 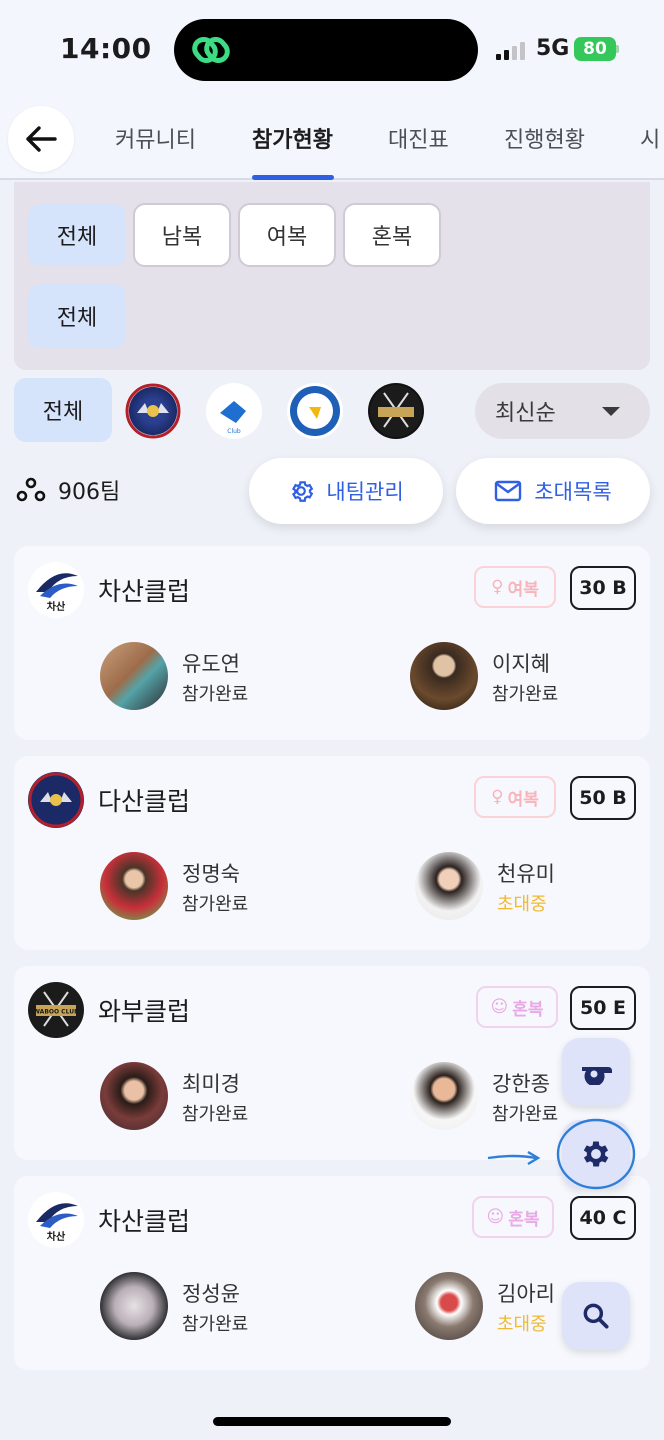 I want to click on club-name: 와부클럽, so click(x=144, y=1011).